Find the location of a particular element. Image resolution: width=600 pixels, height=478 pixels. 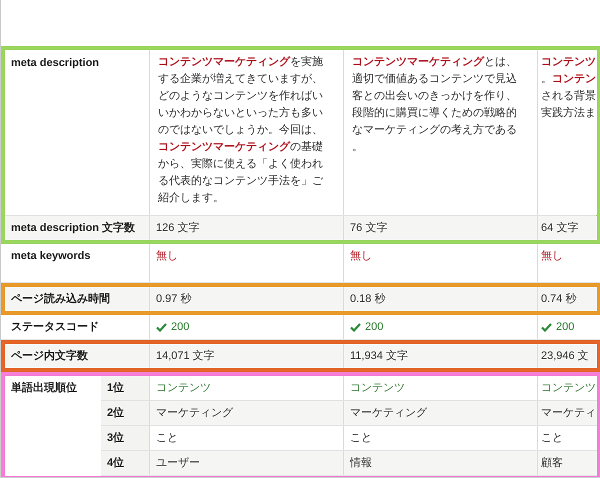

table-cell: 23,946 文 is located at coordinates (567, 356).